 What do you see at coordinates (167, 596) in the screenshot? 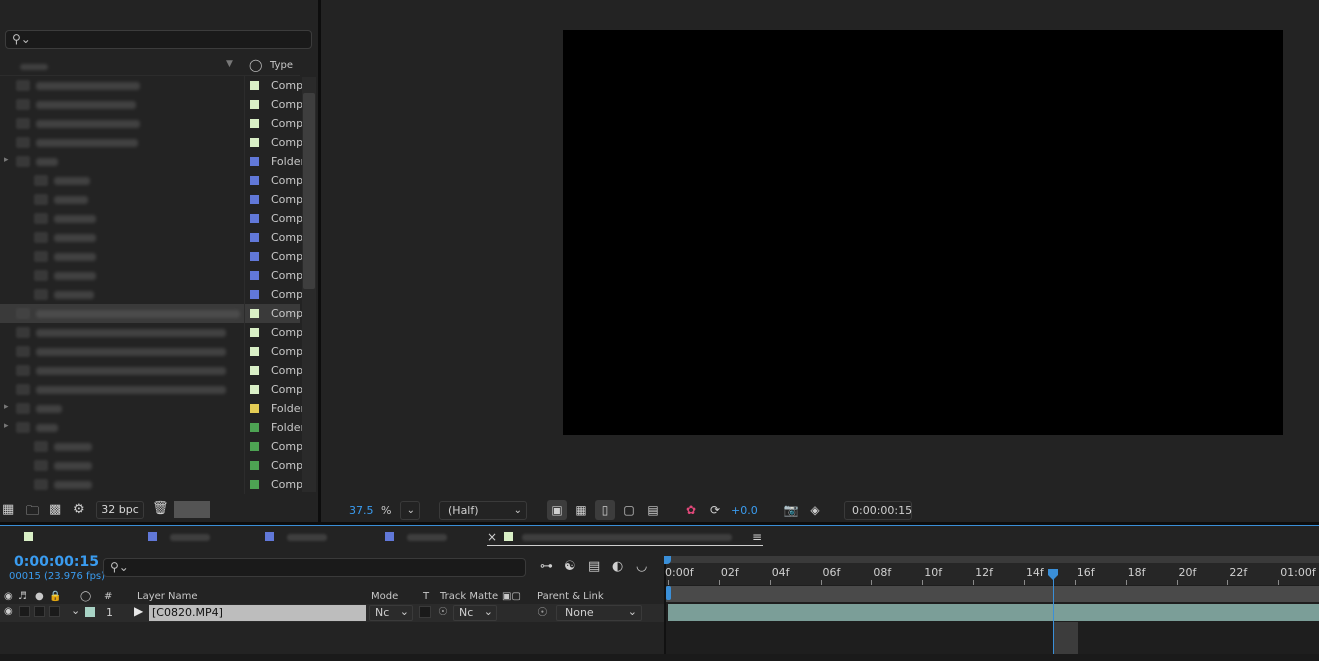
I see `layer-name-header: Layer Name` at bounding box center [167, 596].